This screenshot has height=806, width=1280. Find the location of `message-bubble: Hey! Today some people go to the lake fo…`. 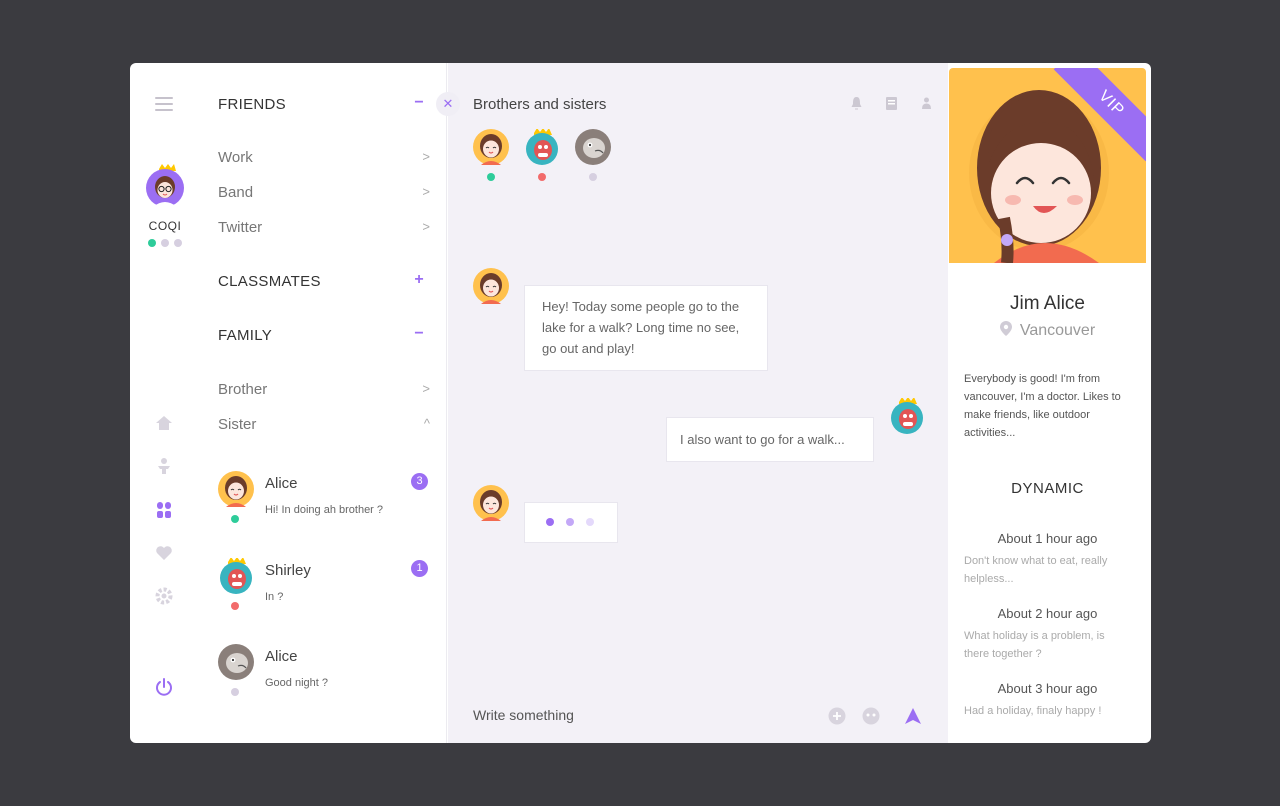

message-bubble: Hey! Today some people go to the lake fo… is located at coordinates (646, 328).